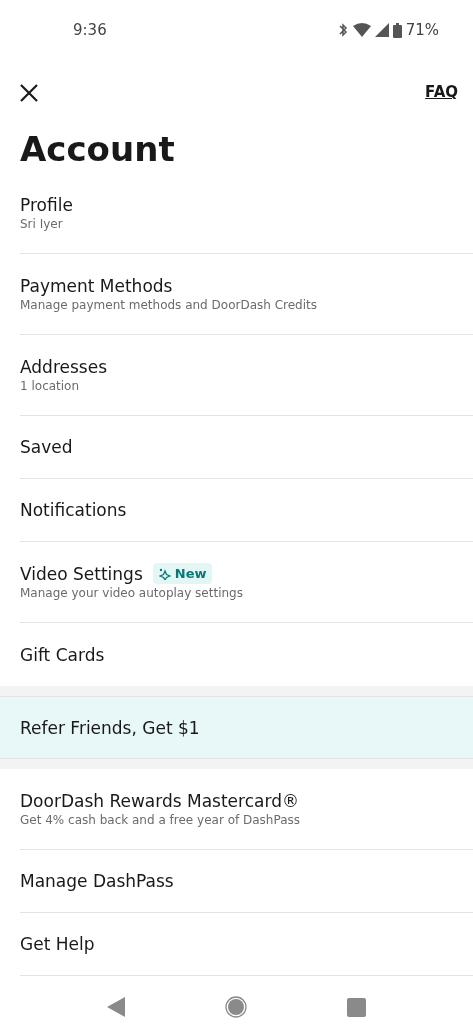  What do you see at coordinates (246, 582) in the screenshot?
I see `menu-item: Video Settings New Manage your video autoplay settings` at bounding box center [246, 582].